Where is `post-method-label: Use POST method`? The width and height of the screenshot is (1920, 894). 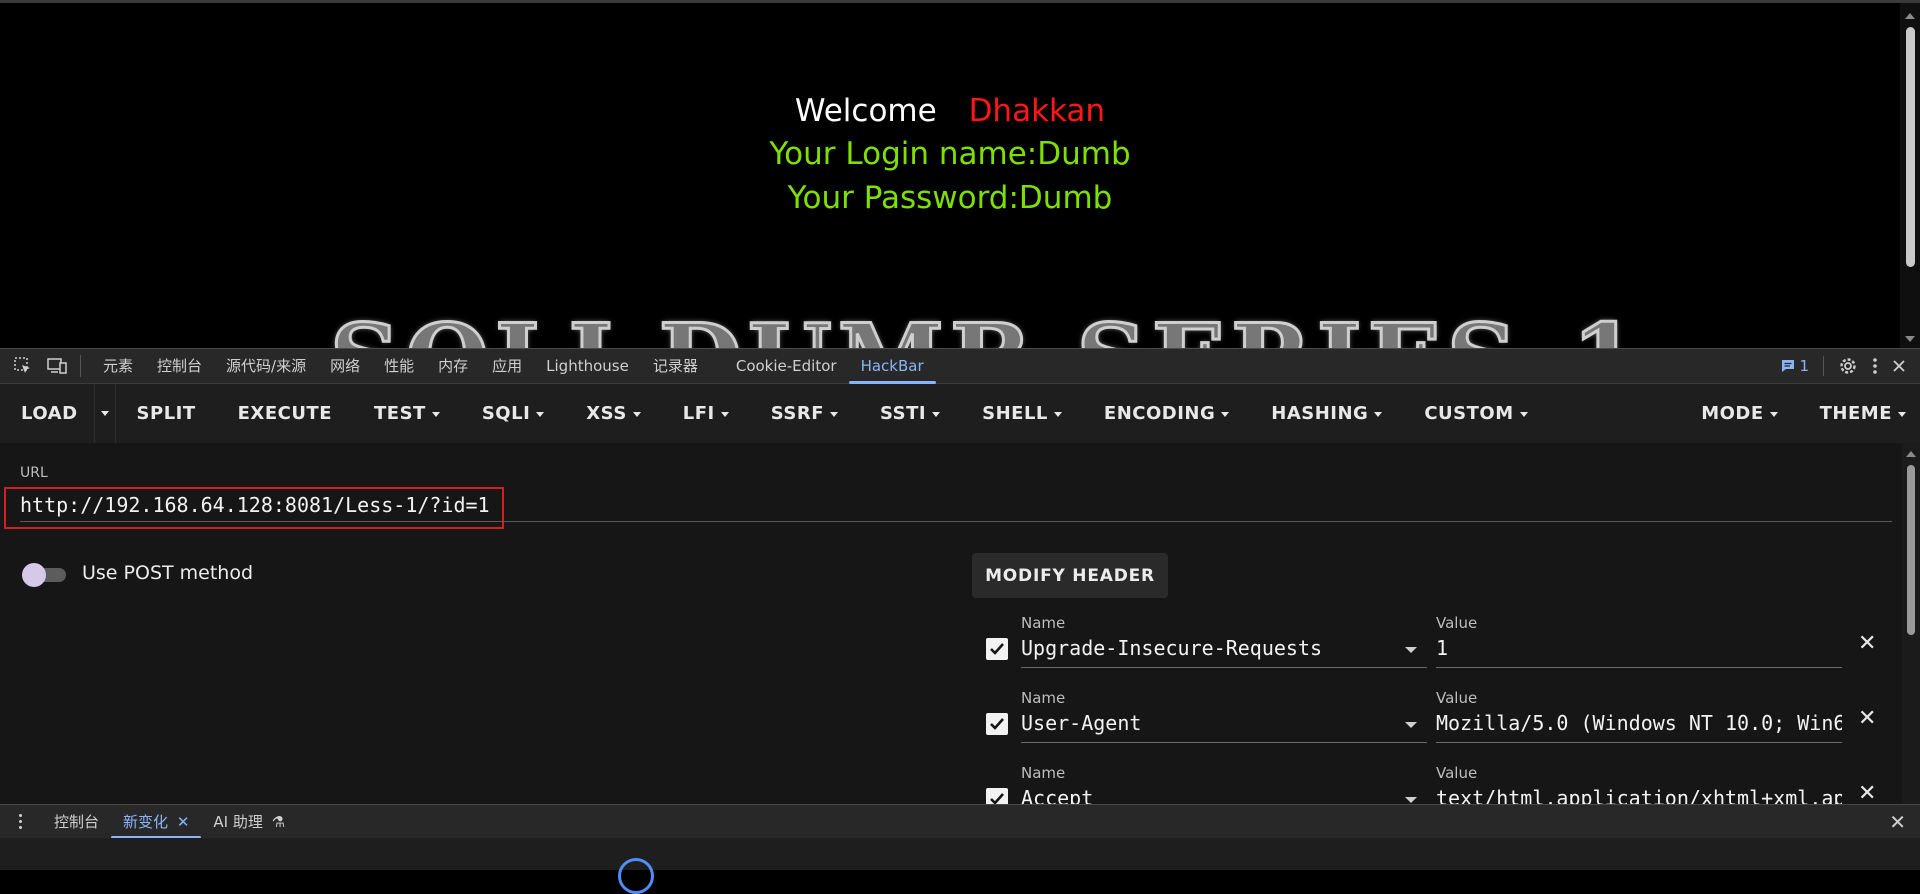 post-method-label: Use POST method is located at coordinates (168, 573).